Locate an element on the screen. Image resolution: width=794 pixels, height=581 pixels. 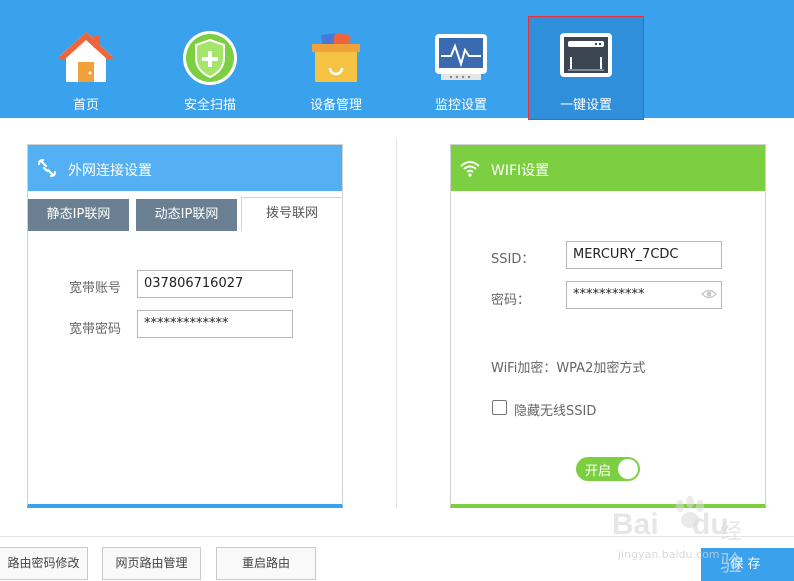
watermark-brand: Bai is located at coordinates (635, 524).